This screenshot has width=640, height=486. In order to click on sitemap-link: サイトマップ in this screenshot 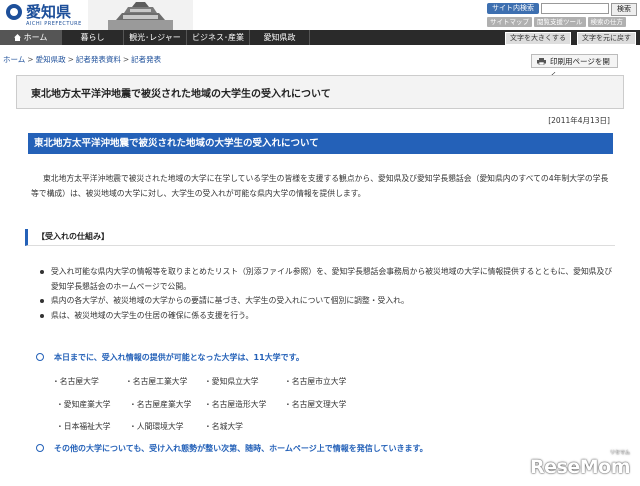, I will do `click(509, 22)`.